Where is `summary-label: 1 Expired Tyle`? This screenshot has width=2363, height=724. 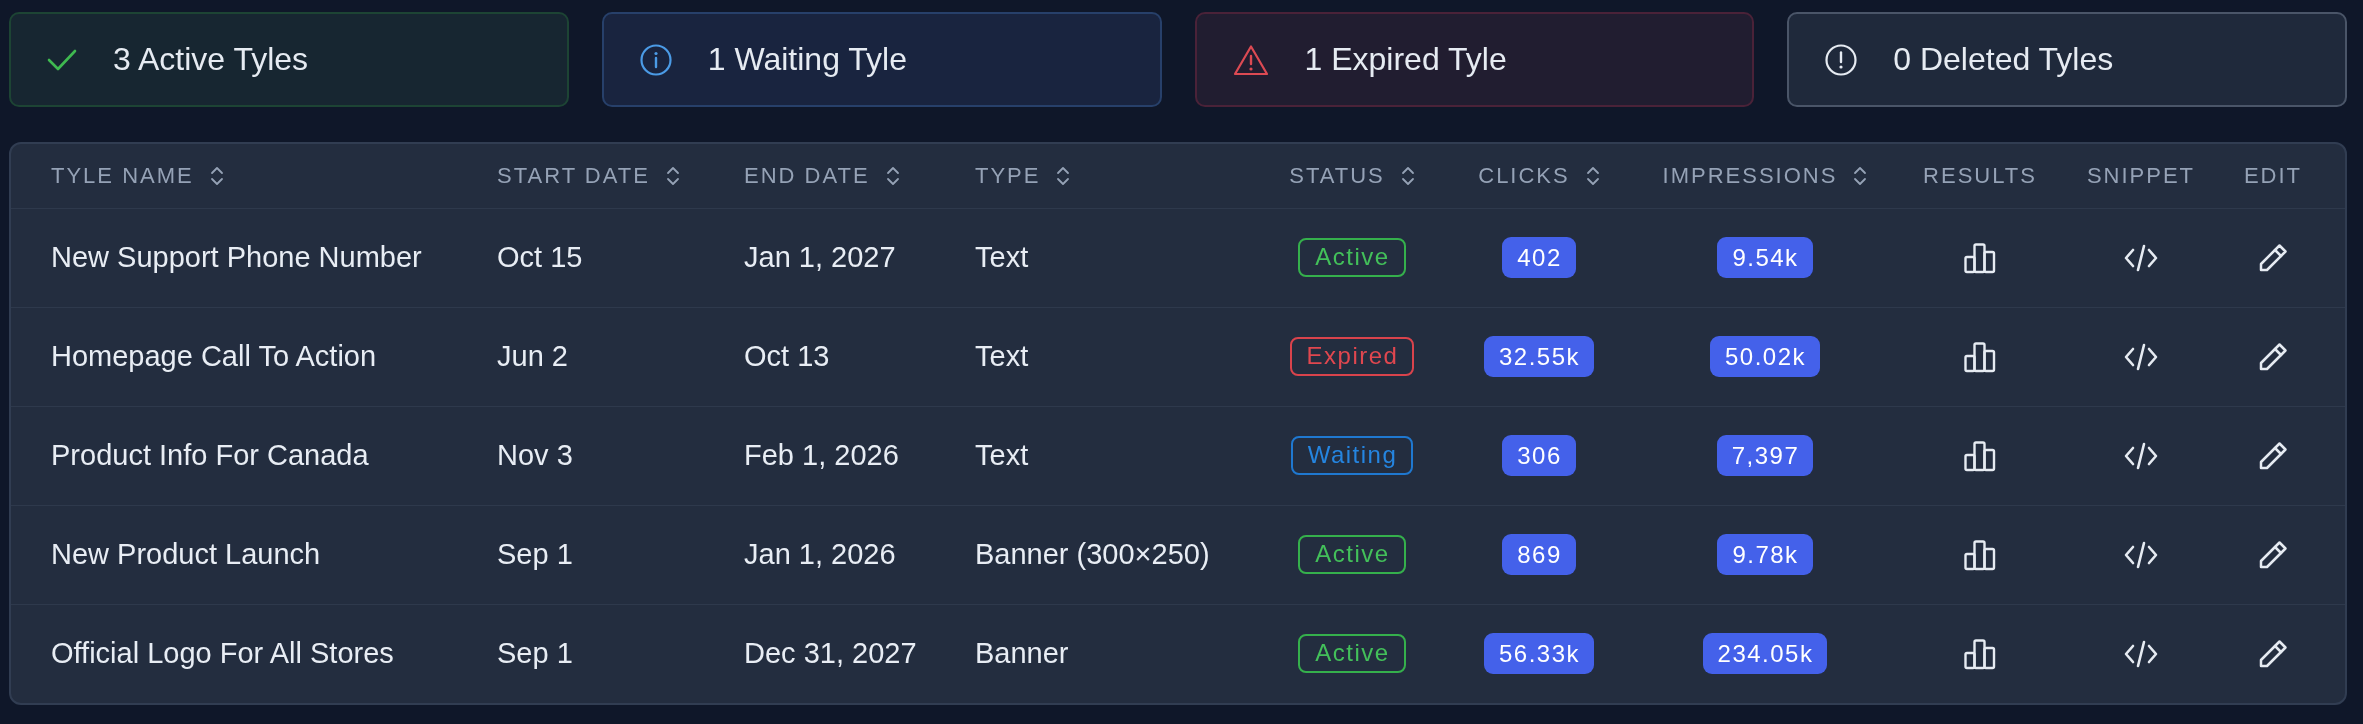 summary-label: 1 Expired Tyle is located at coordinates (1405, 59).